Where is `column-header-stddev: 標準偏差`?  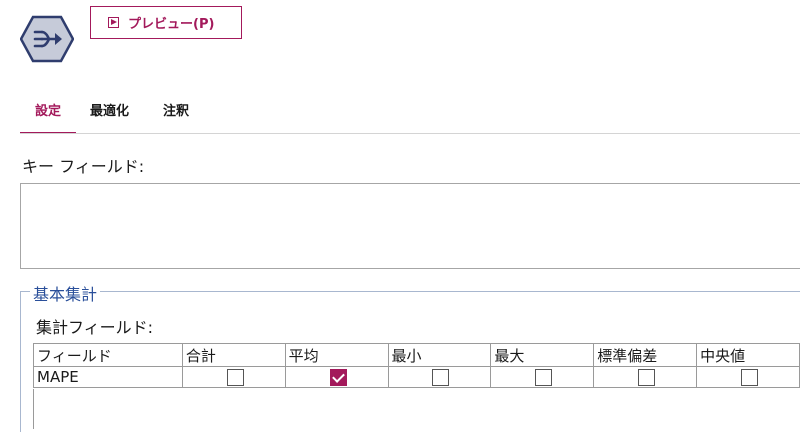 column-header-stddev: 標準偏差 is located at coordinates (645, 355).